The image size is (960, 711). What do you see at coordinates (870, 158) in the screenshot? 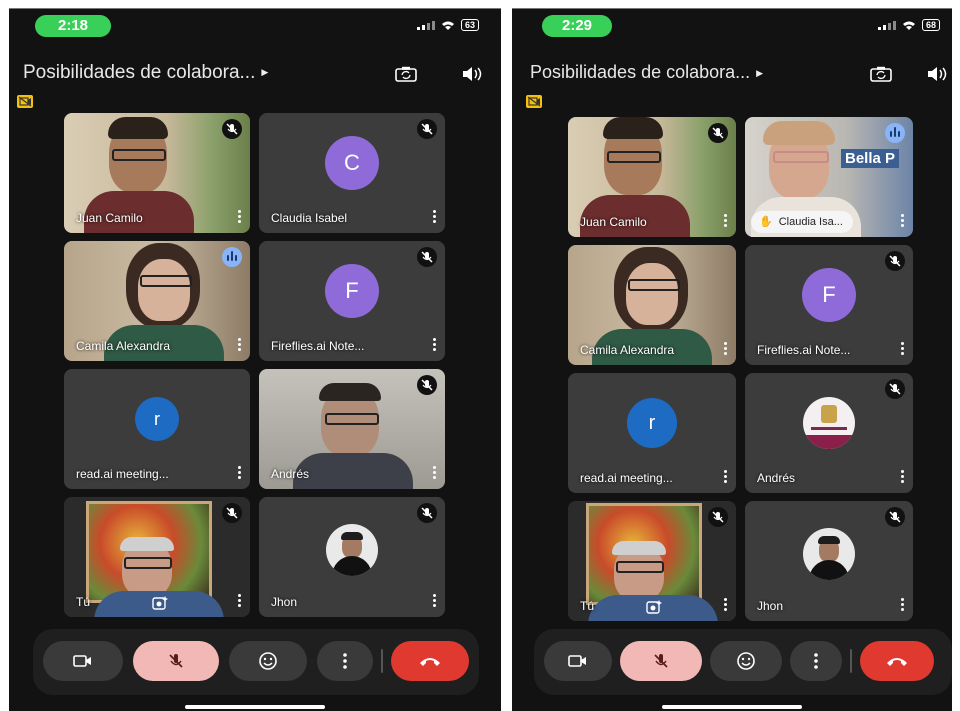
I see `background-sign: Bella P` at bounding box center [870, 158].